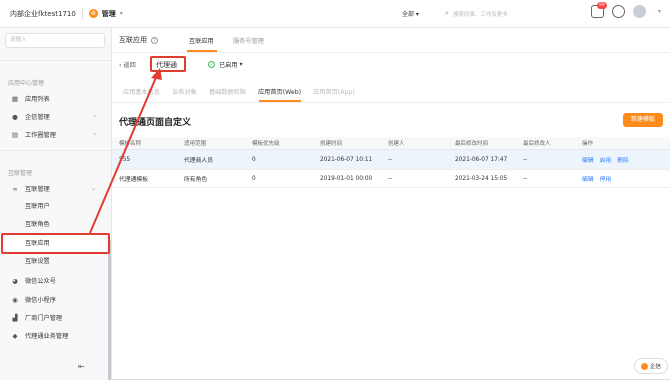  What do you see at coordinates (94, 116) in the screenshot?
I see `chevron-right-icon: ›` at bounding box center [94, 116].